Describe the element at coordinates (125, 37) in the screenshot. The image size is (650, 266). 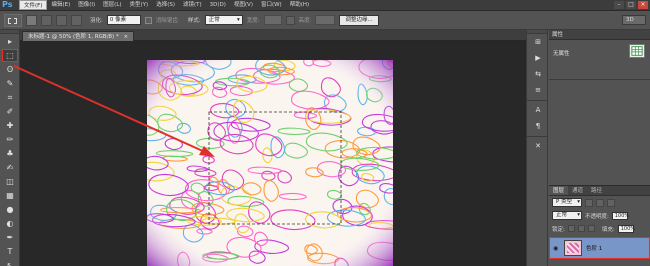
I see `tab-close-icon: ×` at that location.